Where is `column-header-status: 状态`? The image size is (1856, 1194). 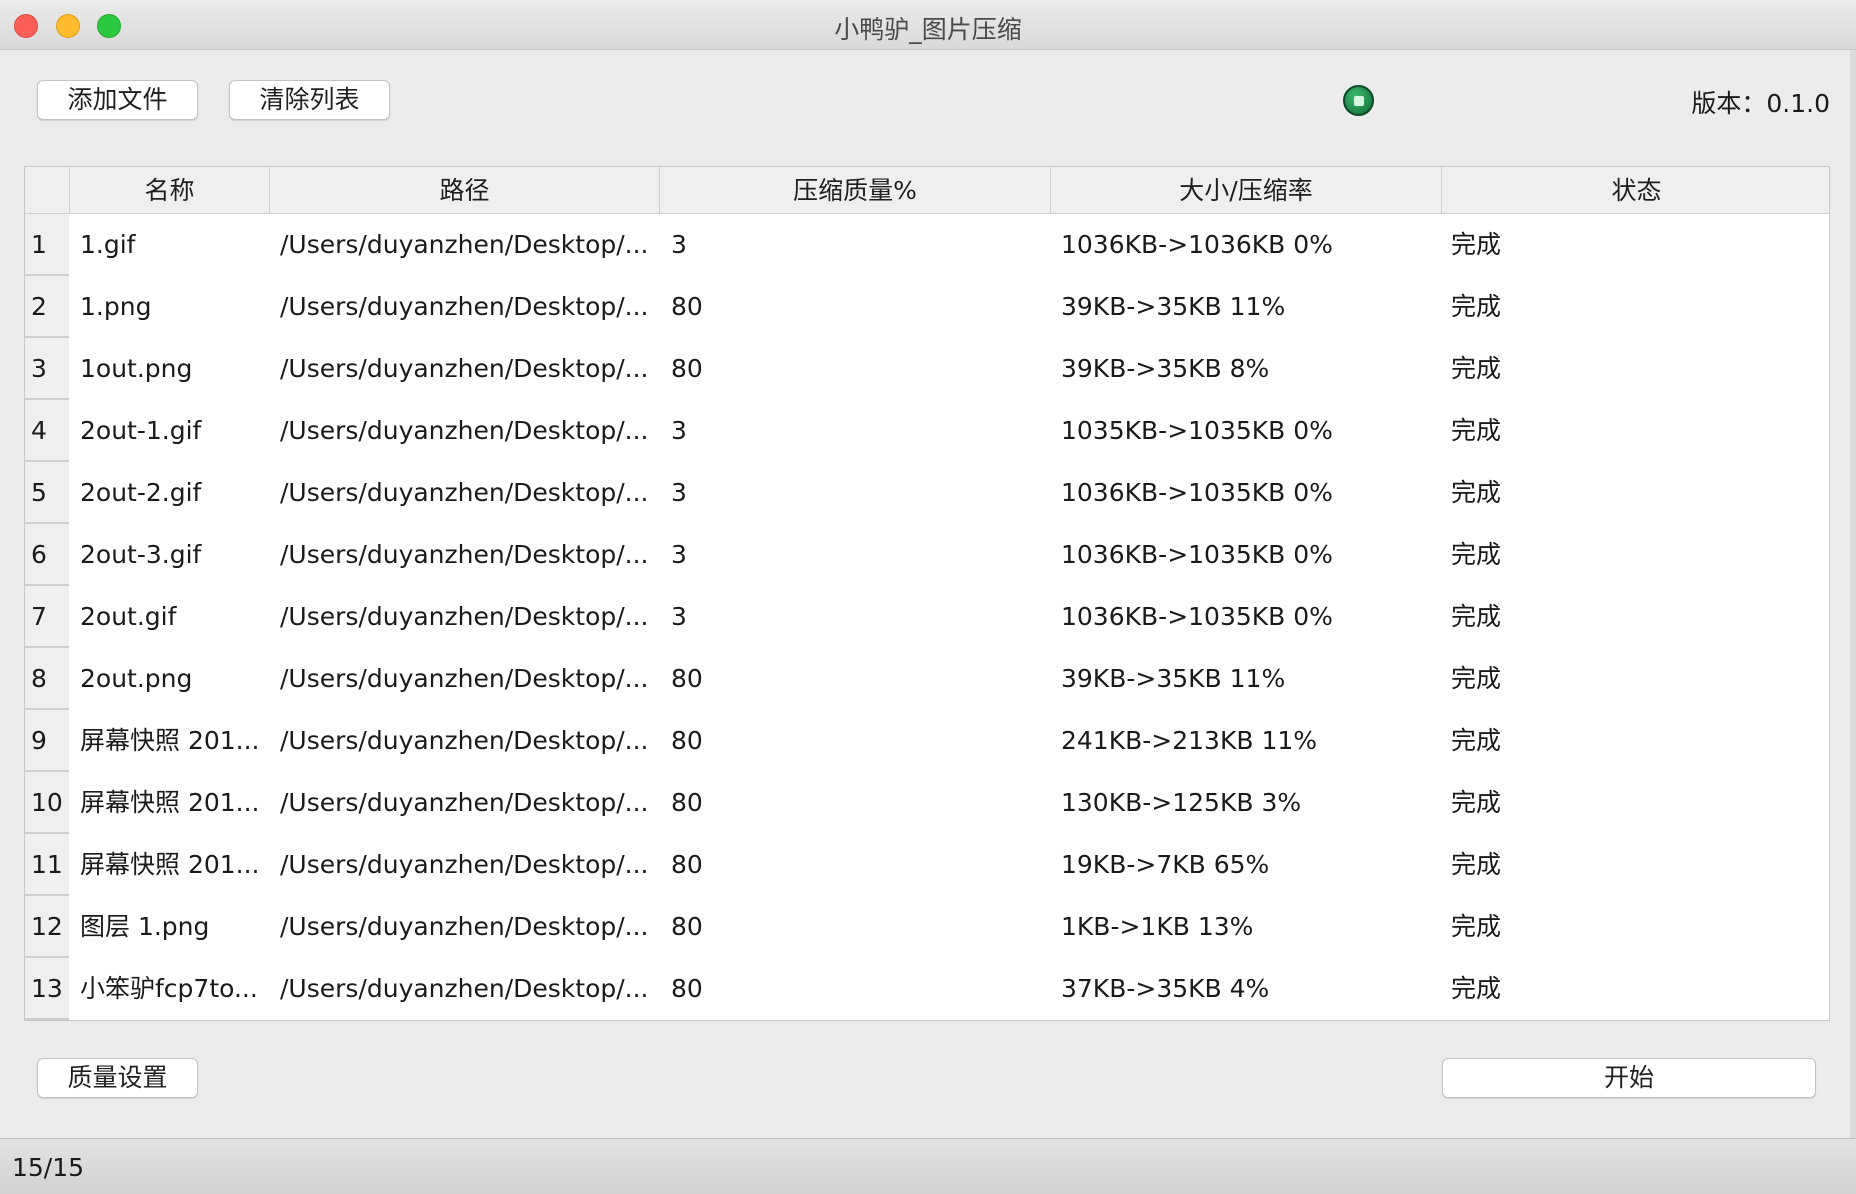
column-header-status: 状态 is located at coordinates (1635, 190).